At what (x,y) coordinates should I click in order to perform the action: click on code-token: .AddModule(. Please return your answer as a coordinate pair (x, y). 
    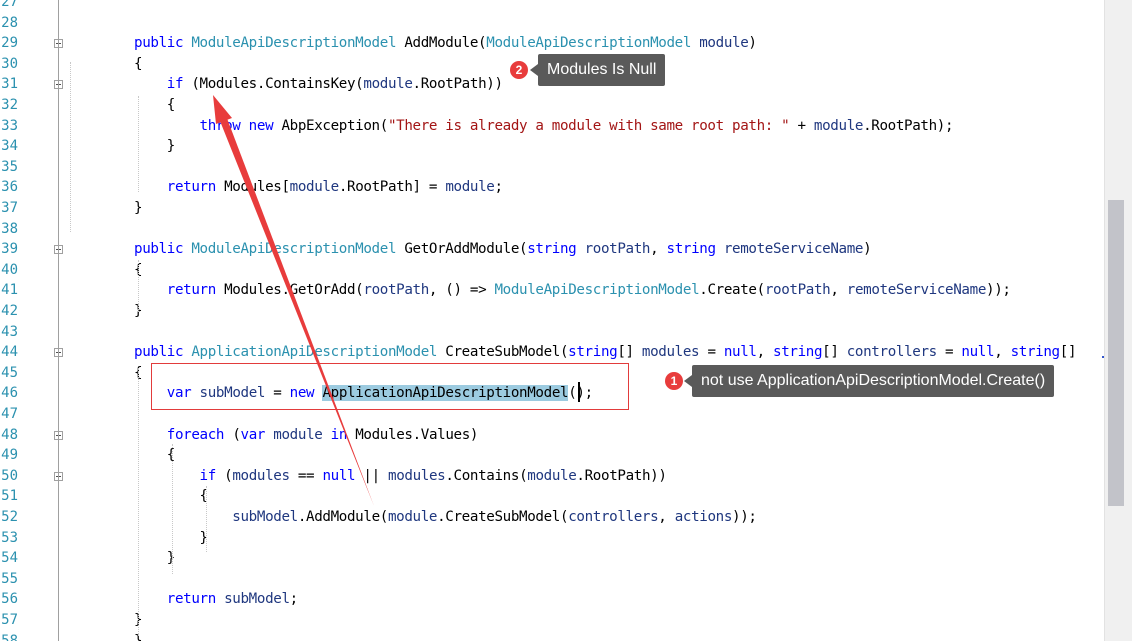
    Looking at the image, I should click on (342, 517).